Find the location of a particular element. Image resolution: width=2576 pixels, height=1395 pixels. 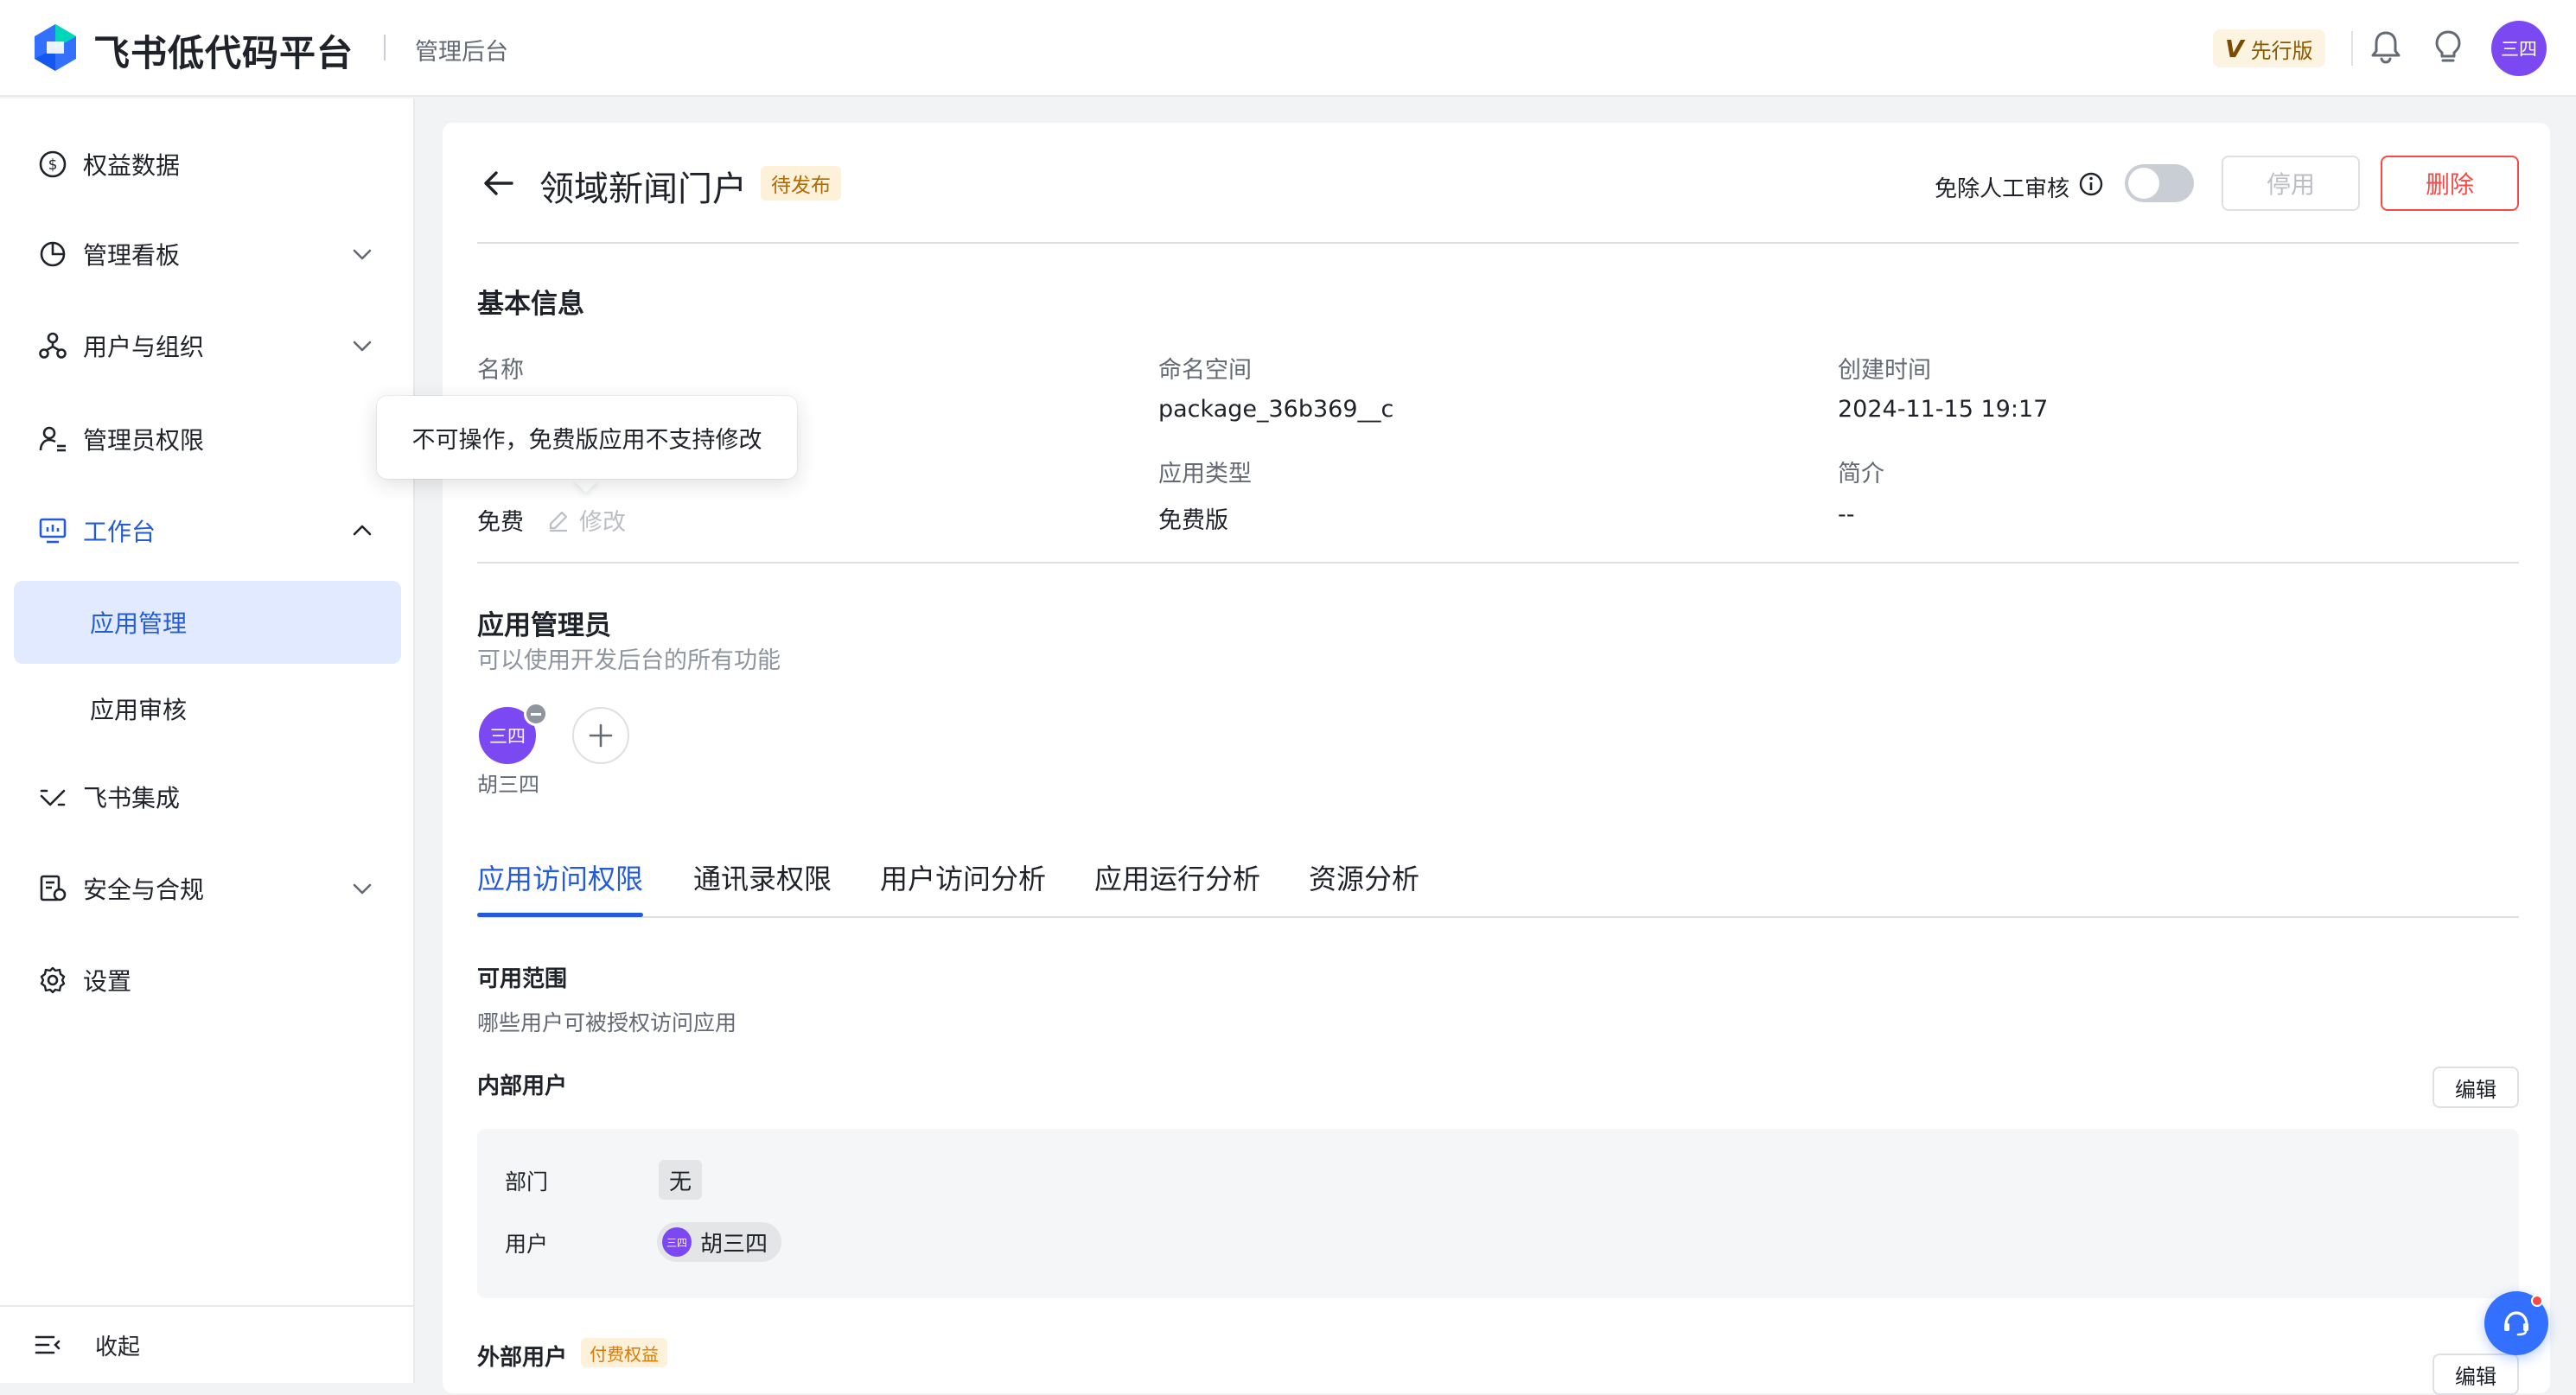

edit-fee-link: 修改 is located at coordinates (586, 520).